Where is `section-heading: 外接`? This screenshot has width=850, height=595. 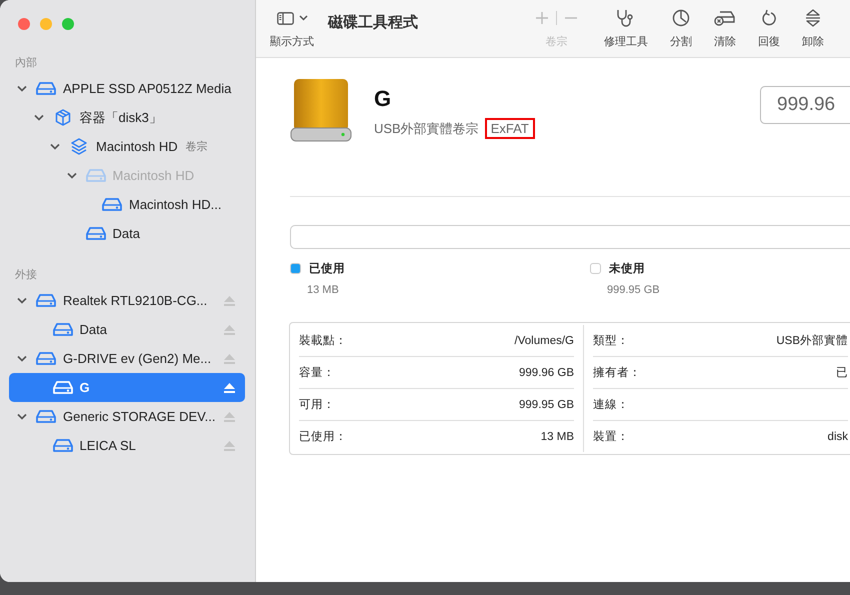
section-heading: 外接 is located at coordinates (26, 275).